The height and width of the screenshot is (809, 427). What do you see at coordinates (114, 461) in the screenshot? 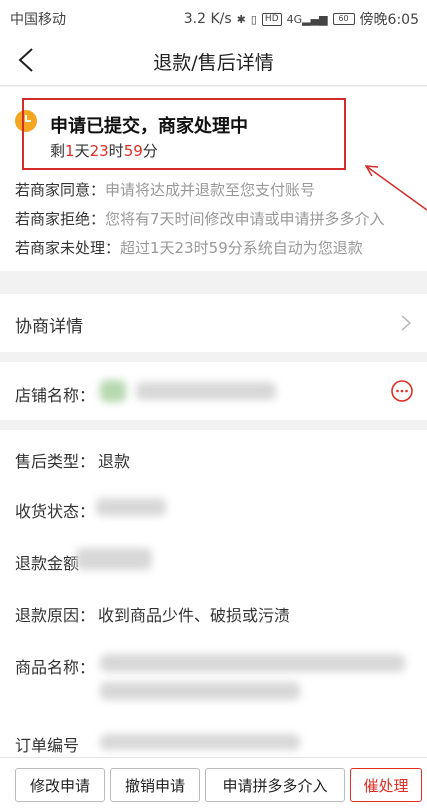
I see `after-sale-type-value: 退款` at bounding box center [114, 461].